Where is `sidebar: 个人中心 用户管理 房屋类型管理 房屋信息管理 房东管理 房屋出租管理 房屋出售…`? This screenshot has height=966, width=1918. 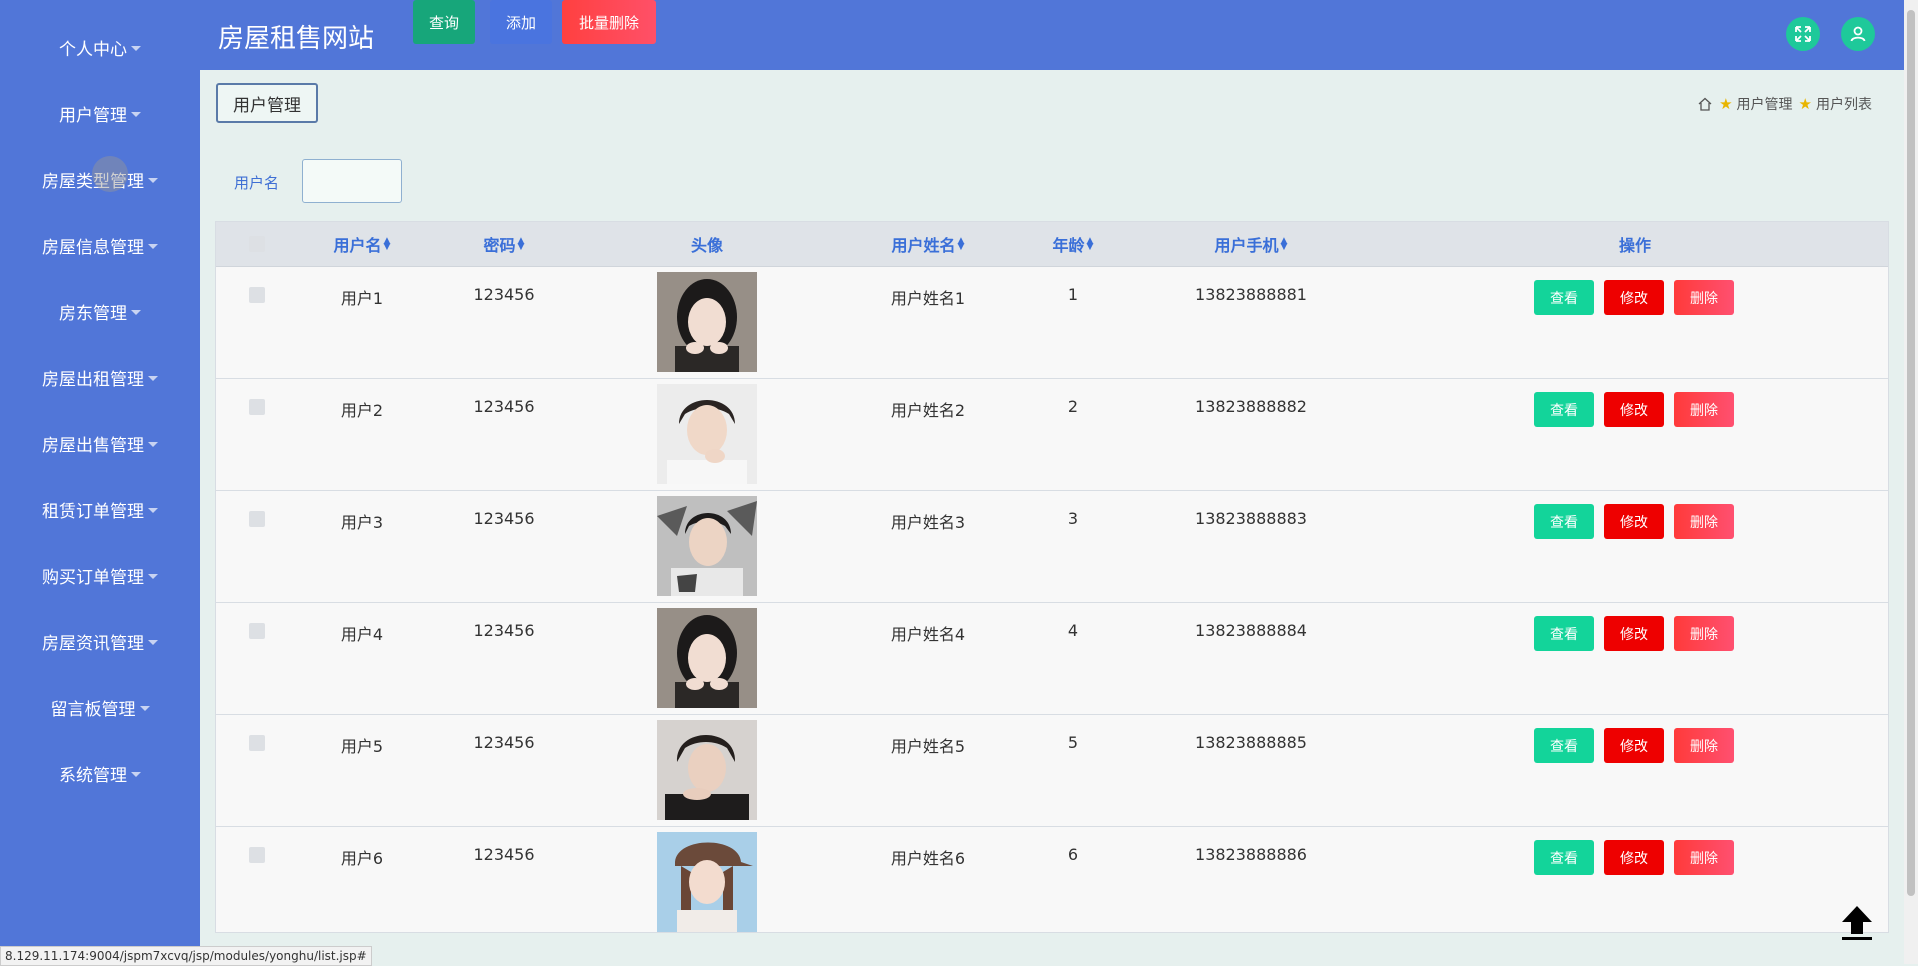 sidebar: 个人中心 用户管理 房屋类型管理 房屋信息管理 房东管理 房屋出租管理 房屋出售… is located at coordinates (100, 482).